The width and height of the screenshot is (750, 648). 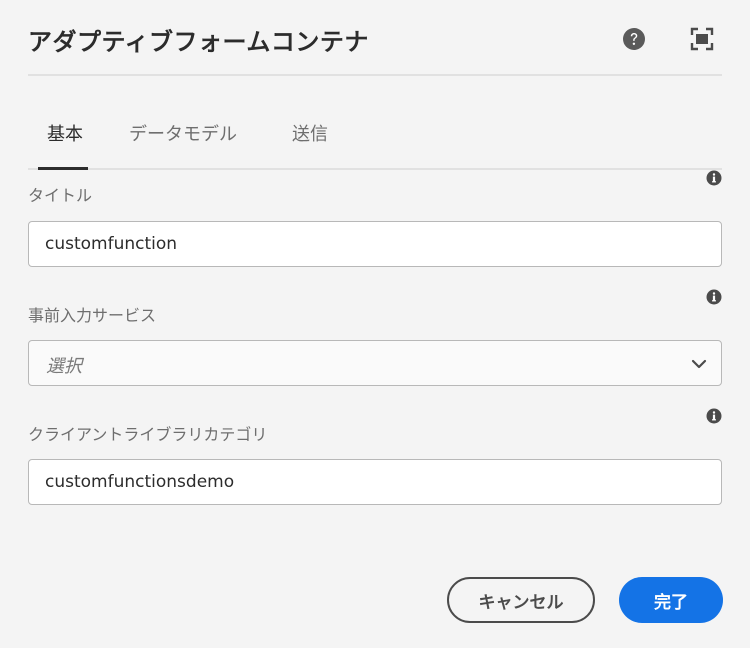 What do you see at coordinates (64, 366) in the screenshot?
I see `prefill-service-placeholder: 選択` at bounding box center [64, 366].